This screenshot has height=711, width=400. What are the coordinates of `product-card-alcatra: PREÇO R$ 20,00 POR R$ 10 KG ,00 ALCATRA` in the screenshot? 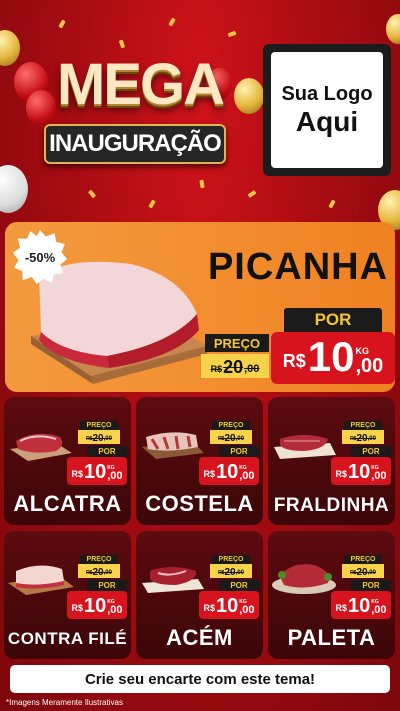 It's located at (67, 461).